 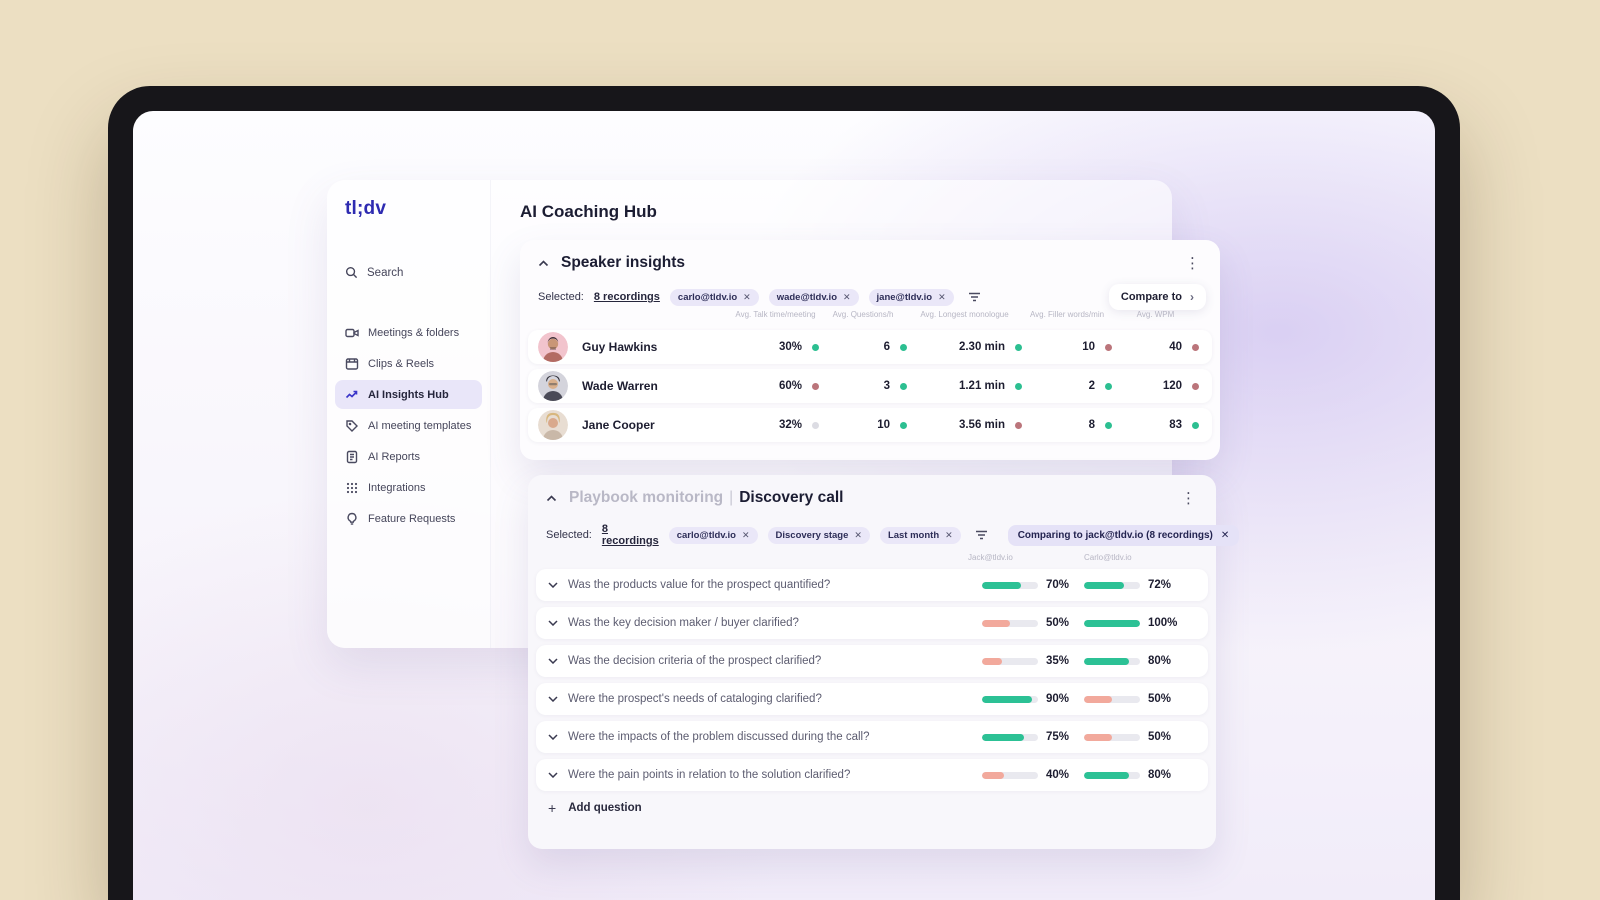 What do you see at coordinates (818, 535) in the screenshot?
I see `filter-chip: Discovery stage ✕` at bounding box center [818, 535].